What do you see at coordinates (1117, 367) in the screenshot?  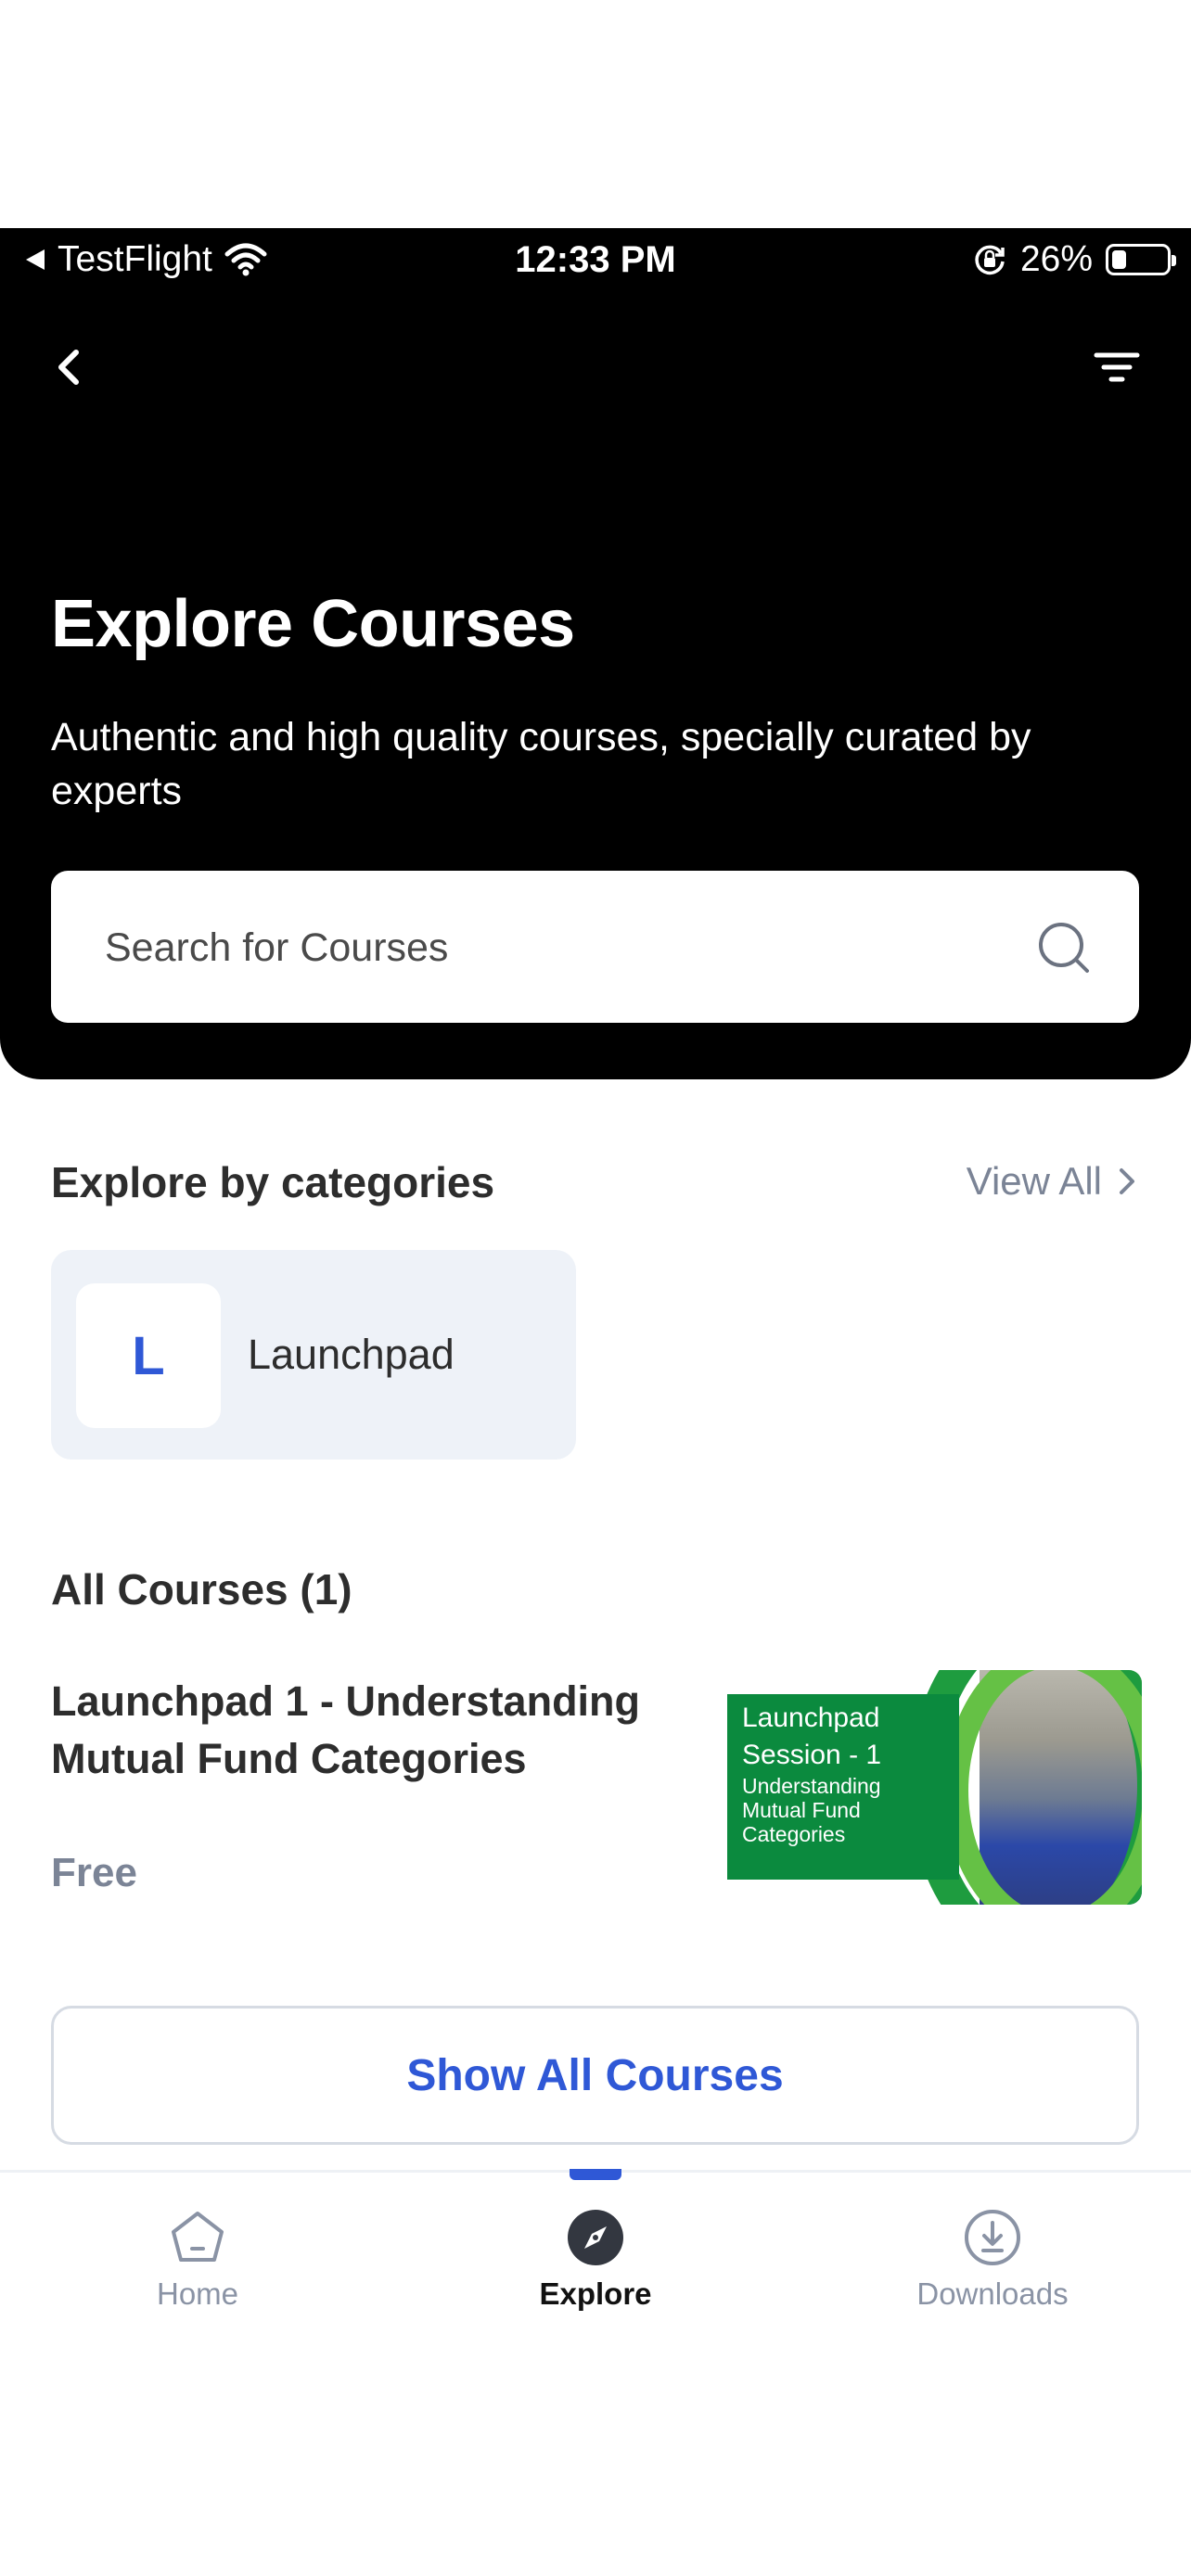 I see `filter-icon` at bounding box center [1117, 367].